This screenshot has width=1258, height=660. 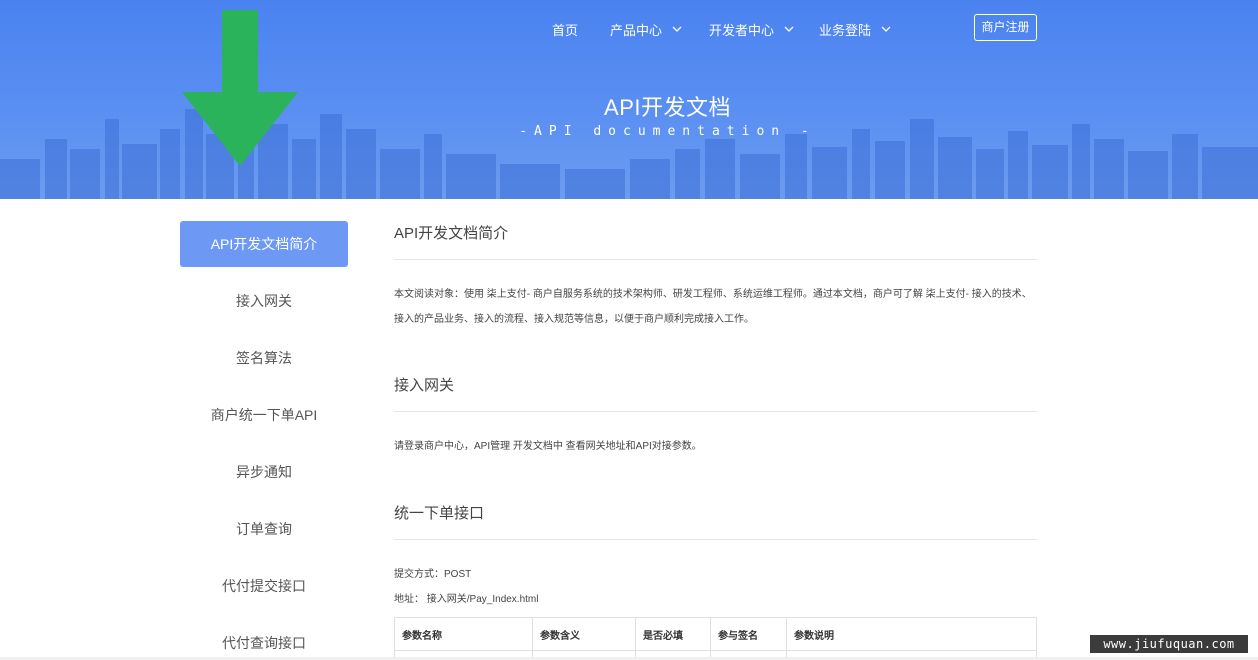 What do you see at coordinates (715, 240) in the screenshot?
I see `section-title: API开发文档简介` at bounding box center [715, 240].